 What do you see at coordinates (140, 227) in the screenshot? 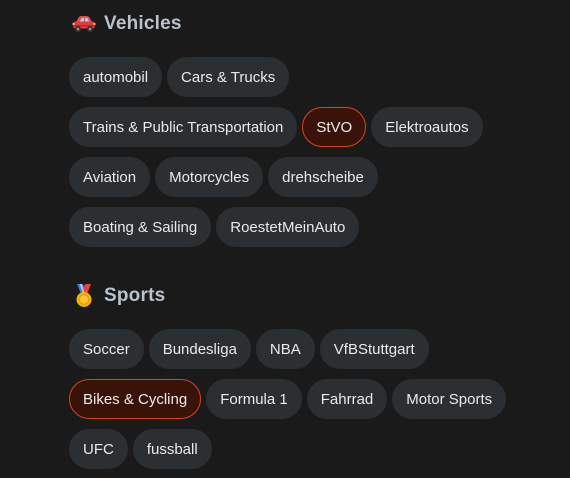
I see `topic-chip-boating-sailing: Boating & Sailing` at bounding box center [140, 227].